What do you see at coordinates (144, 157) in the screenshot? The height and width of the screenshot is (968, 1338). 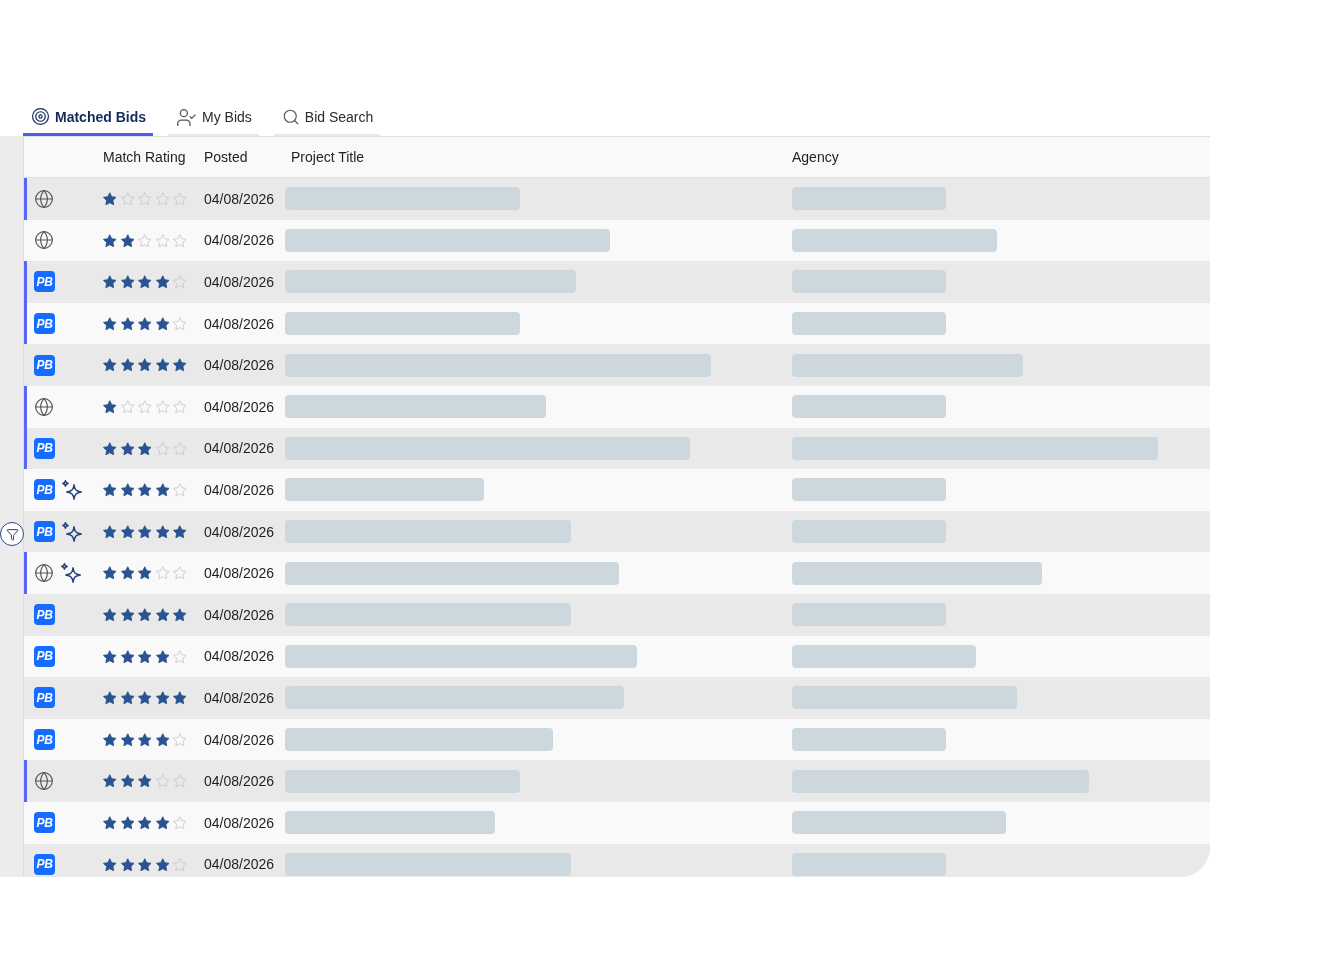 I see `column-header: Match Rating` at bounding box center [144, 157].